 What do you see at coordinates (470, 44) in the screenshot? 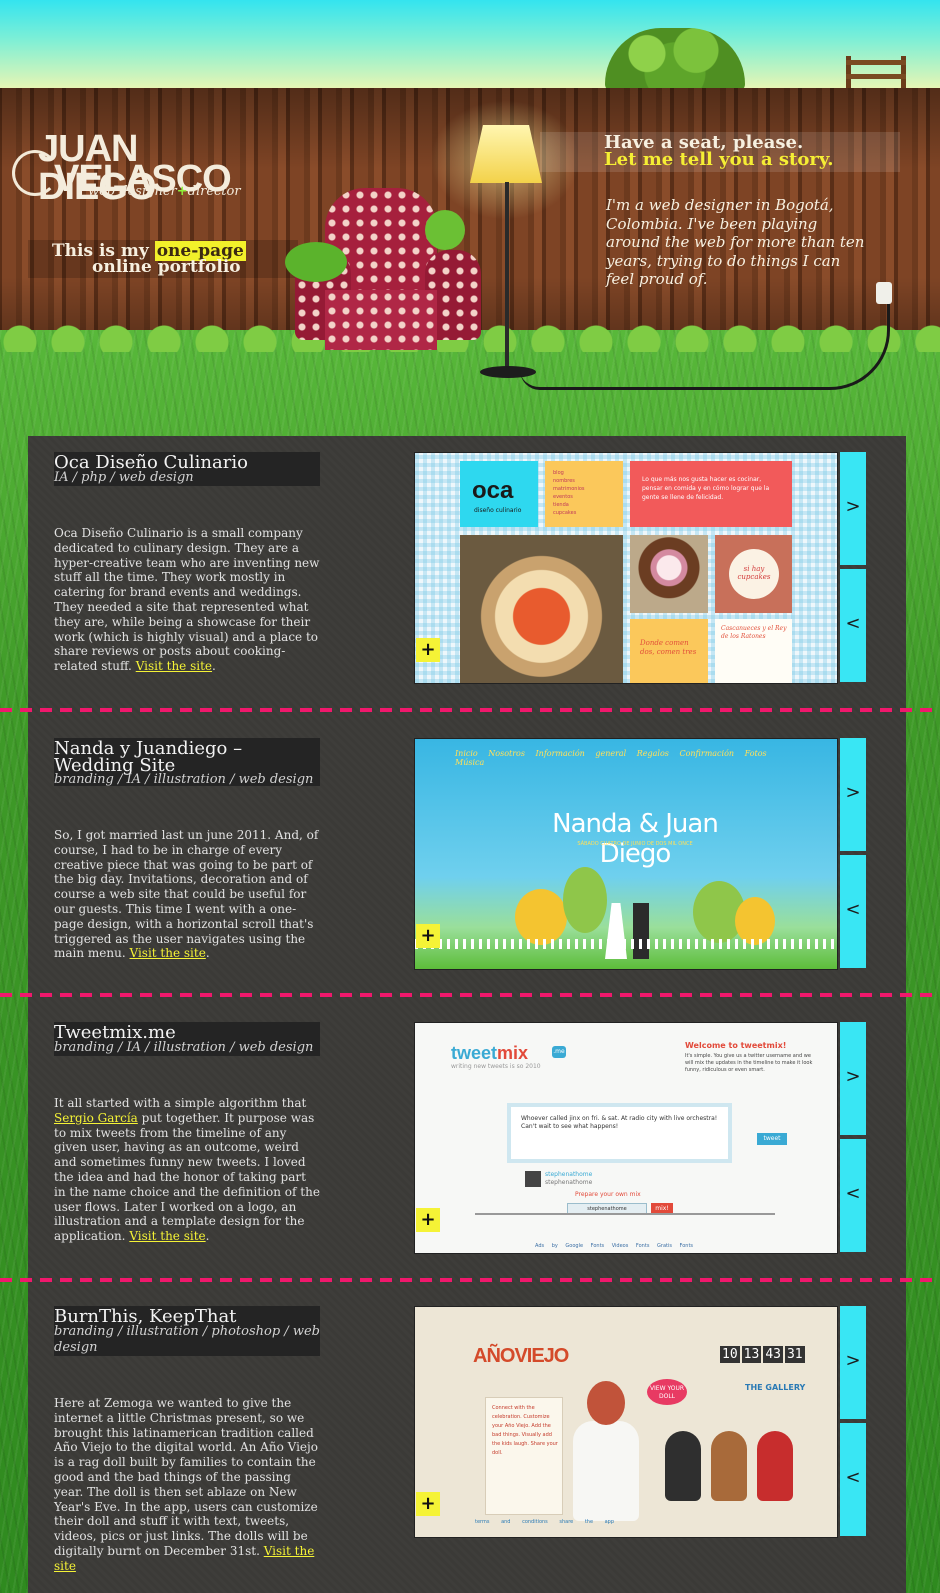
I see `sky-background` at bounding box center [470, 44].